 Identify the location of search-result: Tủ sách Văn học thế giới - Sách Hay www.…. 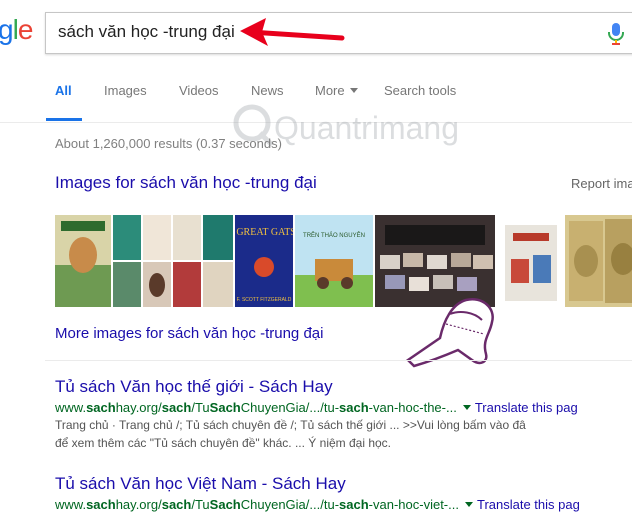
(343, 414).